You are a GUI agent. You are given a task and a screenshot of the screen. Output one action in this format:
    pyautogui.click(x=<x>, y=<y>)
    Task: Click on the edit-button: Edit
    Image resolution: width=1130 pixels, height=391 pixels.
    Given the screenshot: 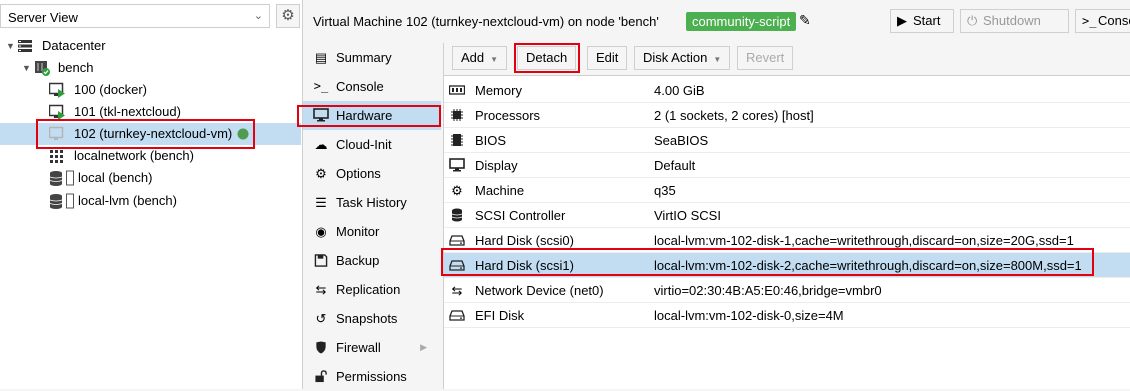 What is the action you would take?
    pyautogui.click(x=607, y=58)
    